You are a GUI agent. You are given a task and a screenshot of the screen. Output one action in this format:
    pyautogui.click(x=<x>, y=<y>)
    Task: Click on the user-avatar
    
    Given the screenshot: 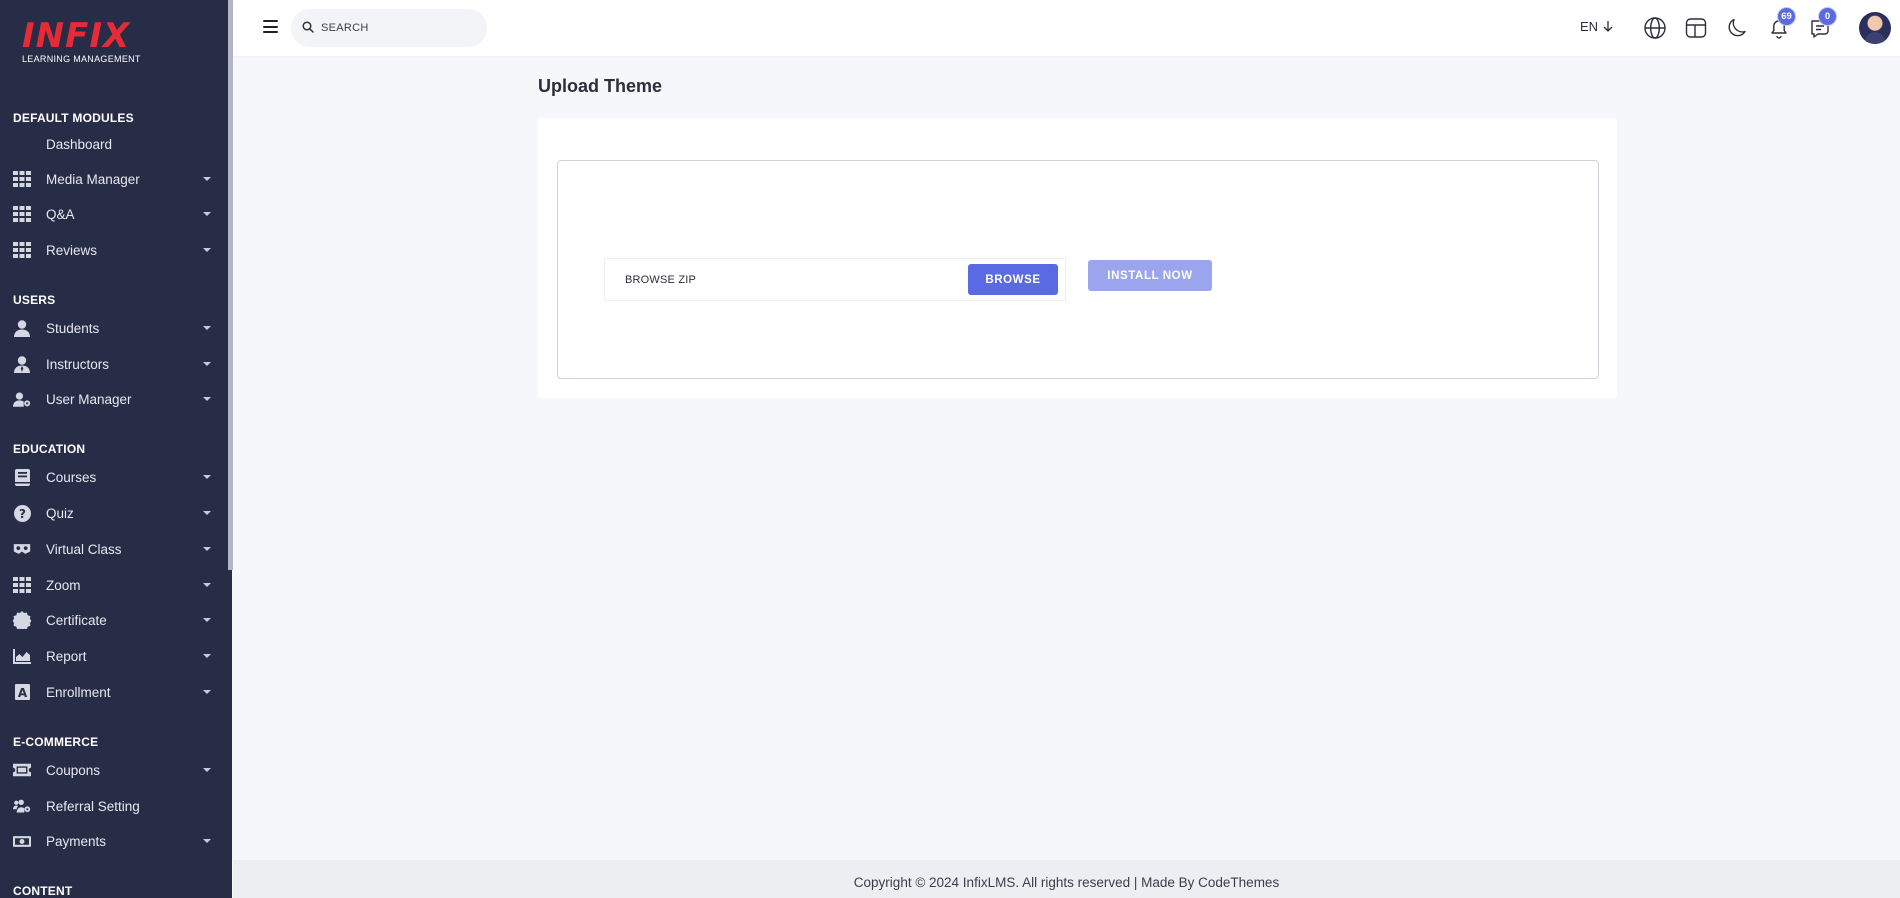 What is the action you would take?
    pyautogui.click(x=1875, y=28)
    